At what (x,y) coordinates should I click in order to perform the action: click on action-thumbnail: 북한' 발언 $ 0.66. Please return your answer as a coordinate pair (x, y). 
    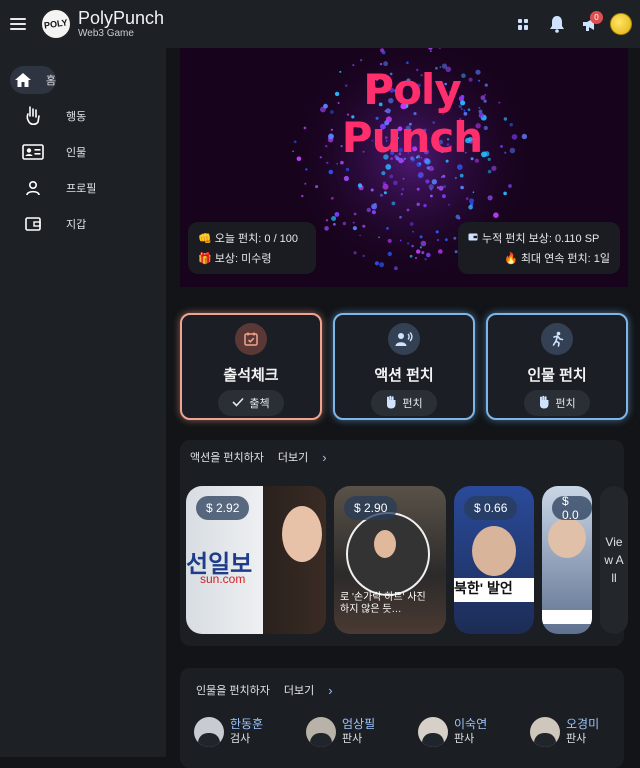
    Looking at the image, I should click on (494, 560).